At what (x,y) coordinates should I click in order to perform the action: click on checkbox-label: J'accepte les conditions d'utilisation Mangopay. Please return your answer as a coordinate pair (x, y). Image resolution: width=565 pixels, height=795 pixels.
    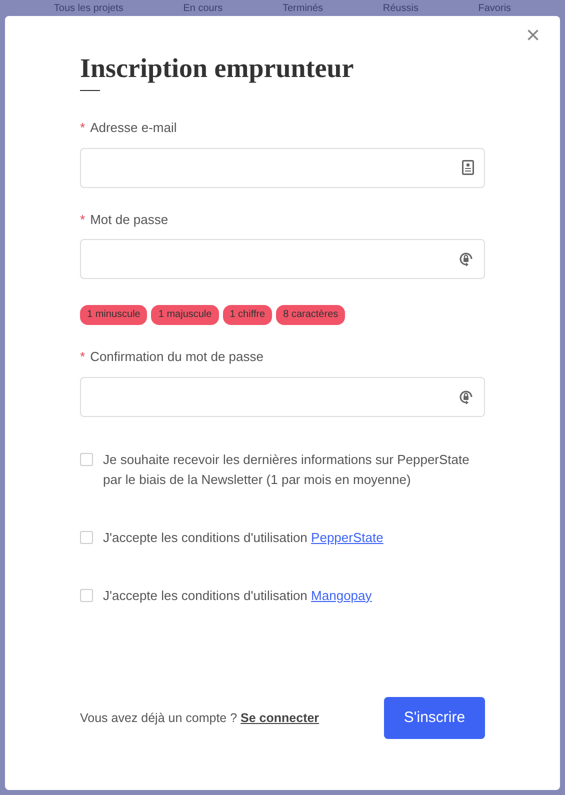
    Looking at the image, I should click on (237, 595).